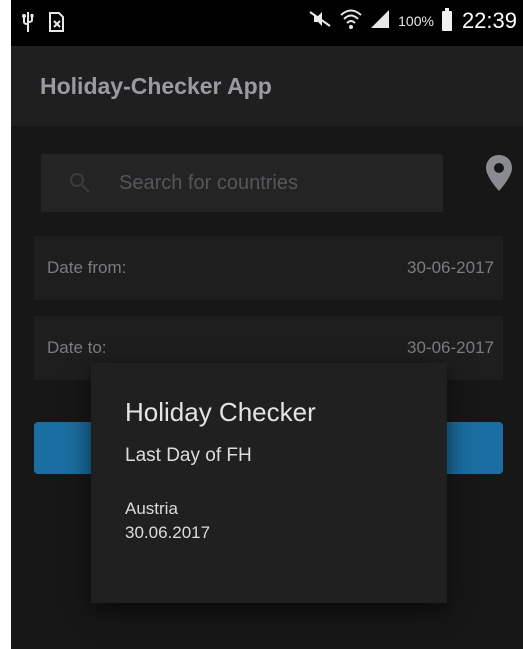 This screenshot has height=649, width=523. Describe the element at coordinates (320, 21) in the screenshot. I see `mute-icon` at that location.